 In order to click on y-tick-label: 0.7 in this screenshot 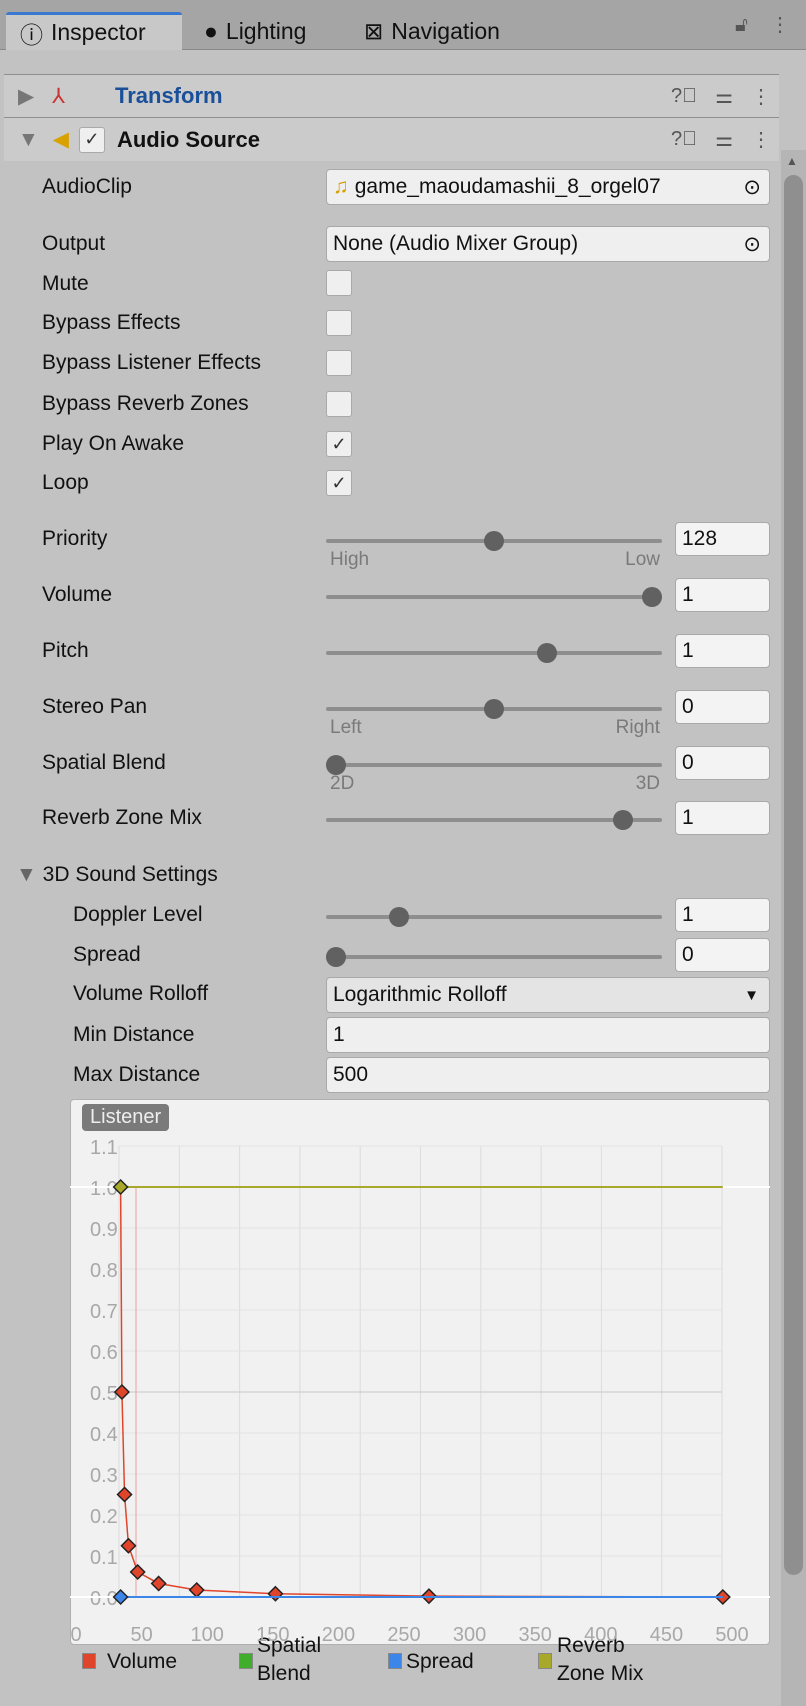, I will do `click(104, 1312)`.